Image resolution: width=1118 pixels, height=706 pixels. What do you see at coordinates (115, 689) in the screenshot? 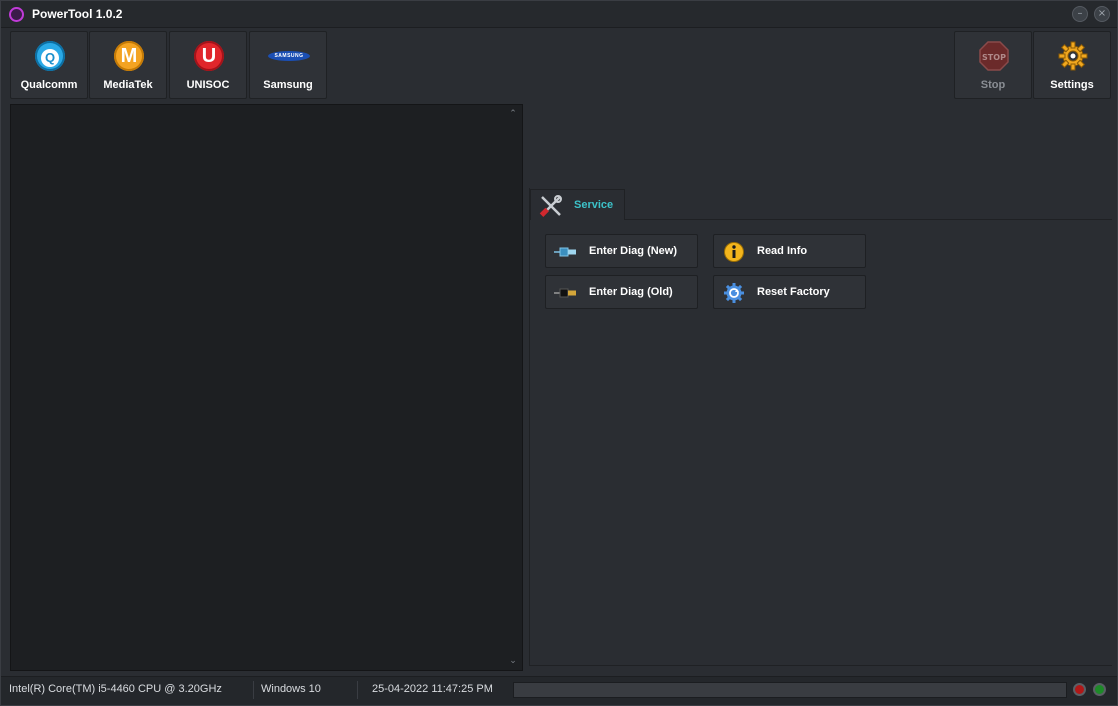
I see `cpu-info: Intel(R) Core(TM) i5-4460 CPU @ 3.20GHz` at bounding box center [115, 689].